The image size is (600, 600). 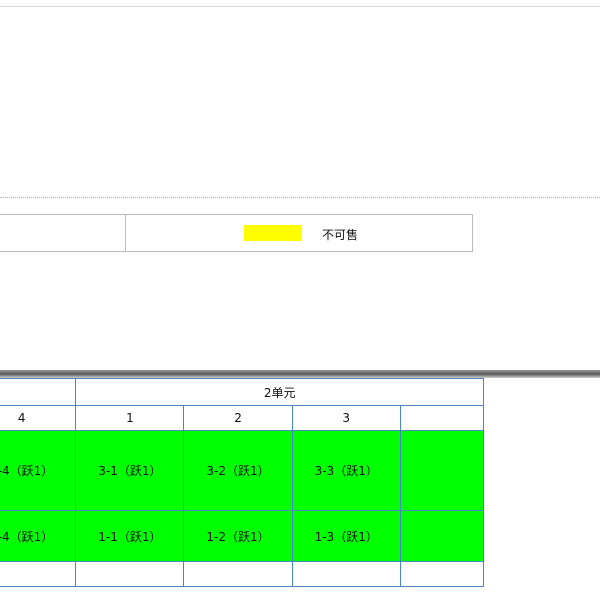 What do you see at coordinates (38, 418) in the screenshot?
I see `column-header: 4` at bounding box center [38, 418].